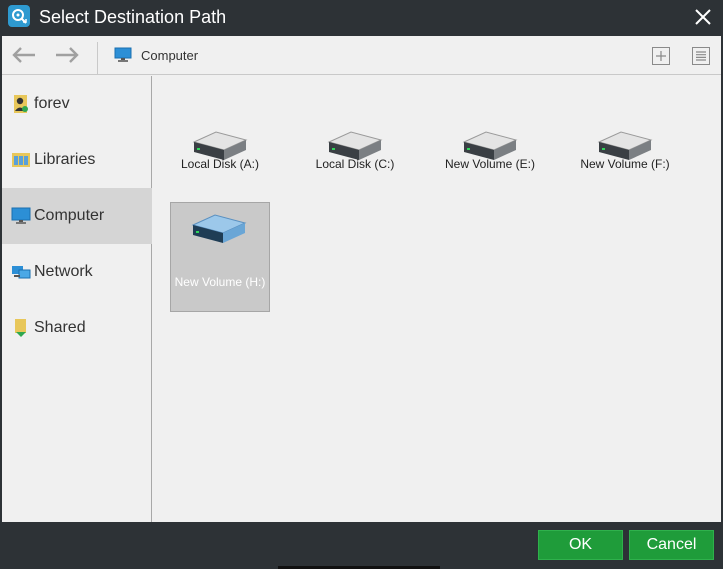 This screenshot has width=723, height=569. I want to click on arrow-right-icon, so click(67, 55).